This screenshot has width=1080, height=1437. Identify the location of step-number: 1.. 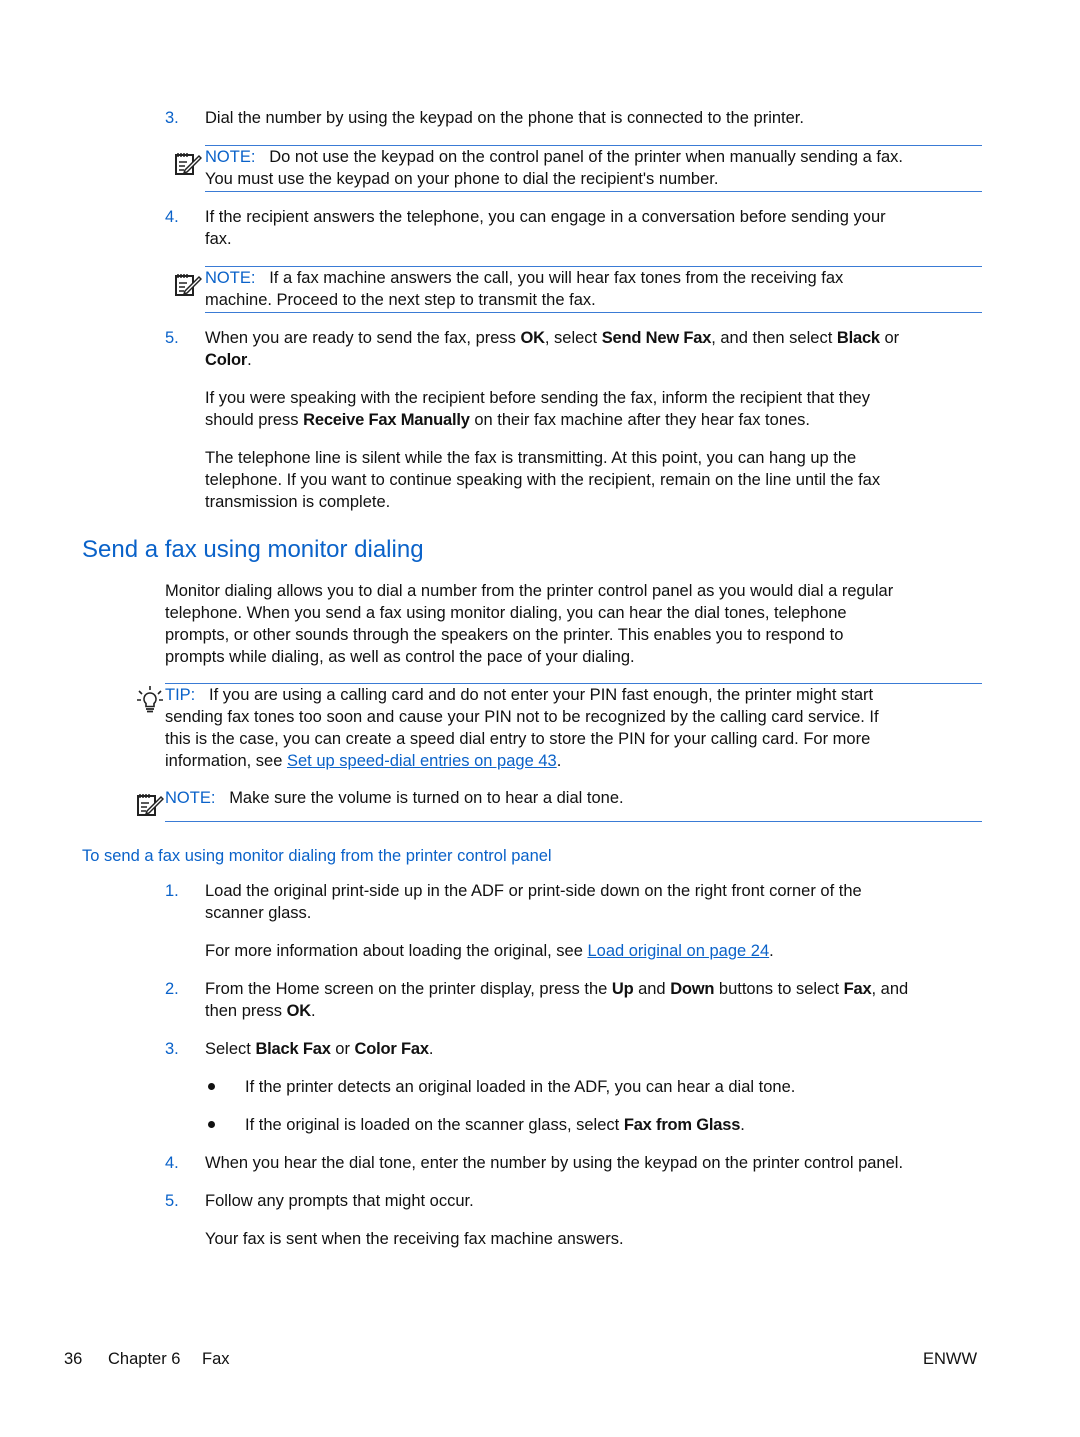
(172, 891).